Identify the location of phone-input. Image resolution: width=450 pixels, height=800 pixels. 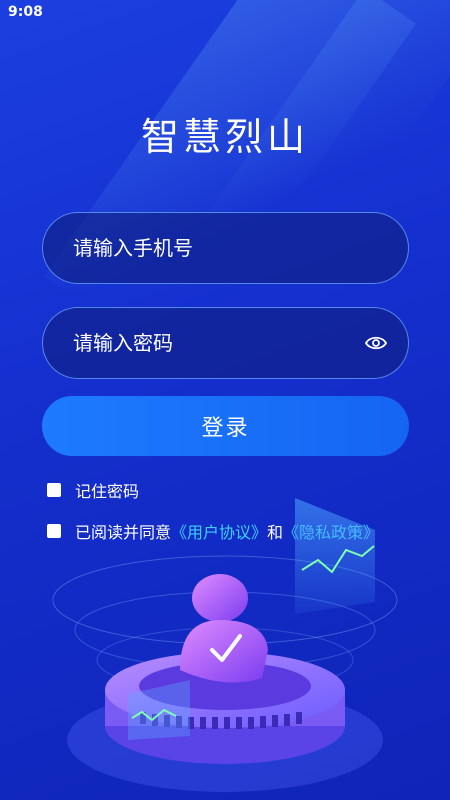
(225, 248).